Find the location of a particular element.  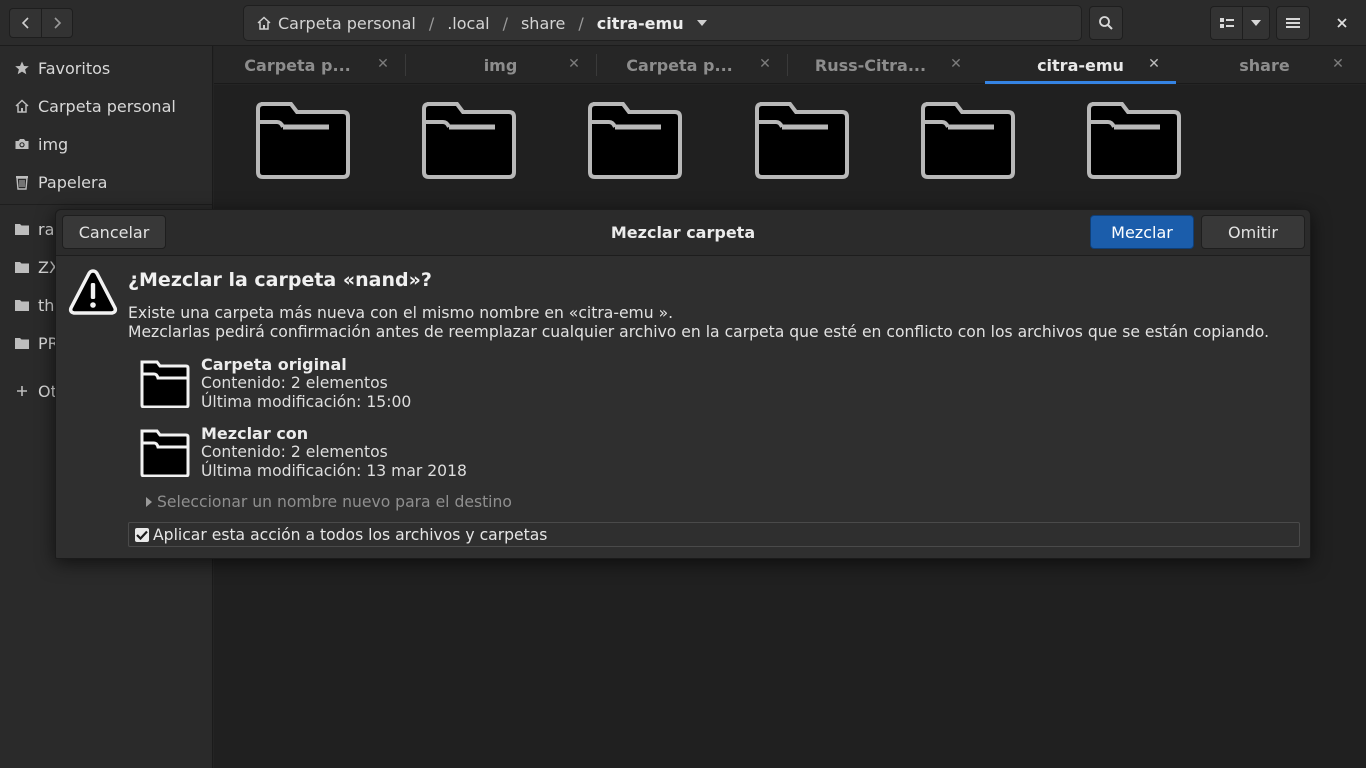

chevron-down-icon is located at coordinates (1256, 23).